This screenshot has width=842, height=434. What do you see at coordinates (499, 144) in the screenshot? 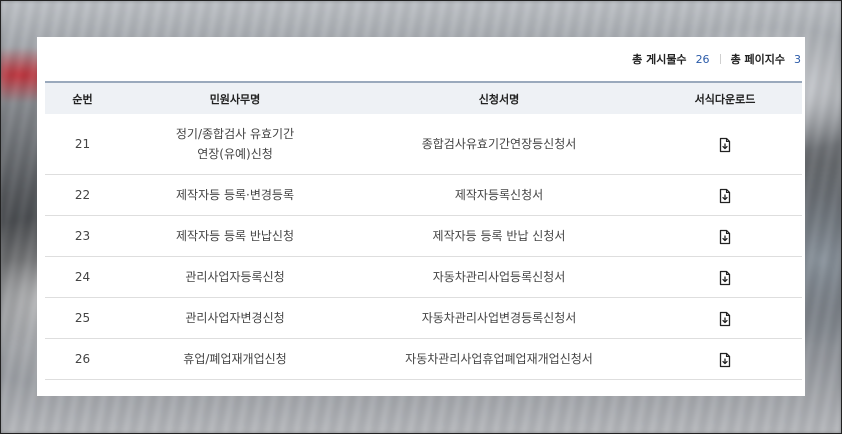
I see `form-name: 종합검사유효기간연장등신청서` at bounding box center [499, 144].